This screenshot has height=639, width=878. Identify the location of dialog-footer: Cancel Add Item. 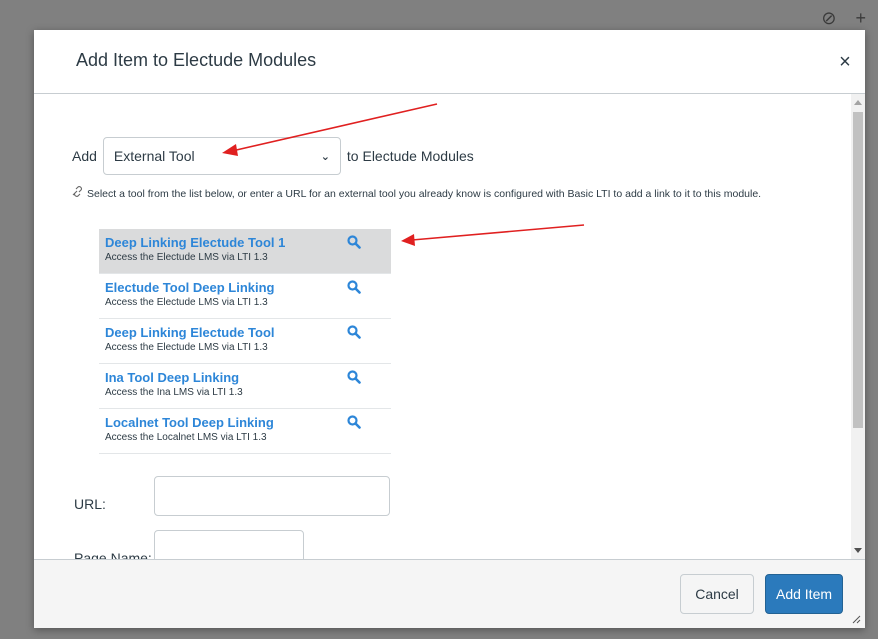
(449, 593).